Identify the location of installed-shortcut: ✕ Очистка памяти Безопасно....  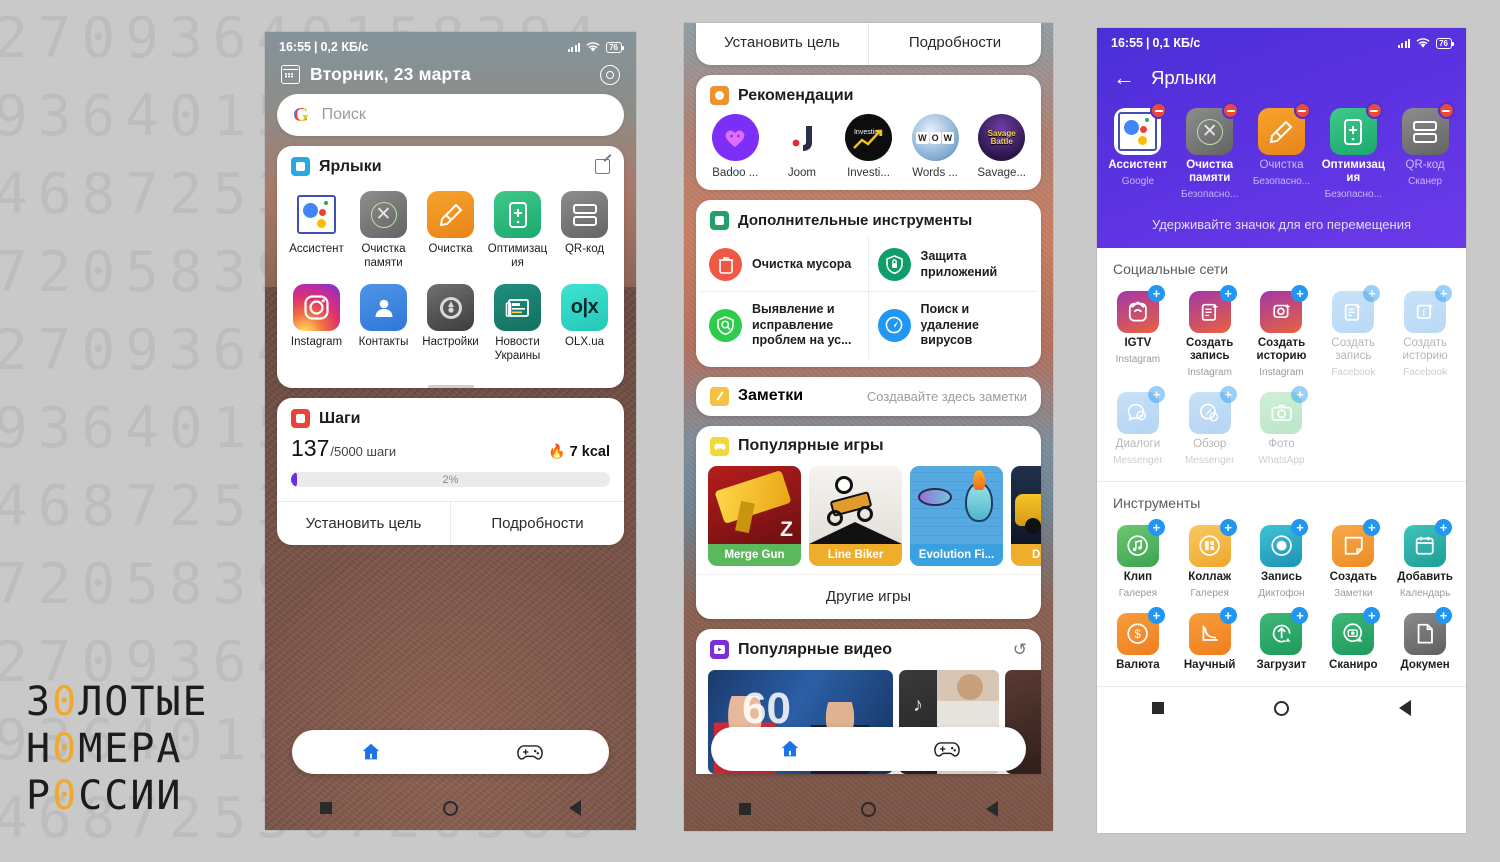
(1210, 153).